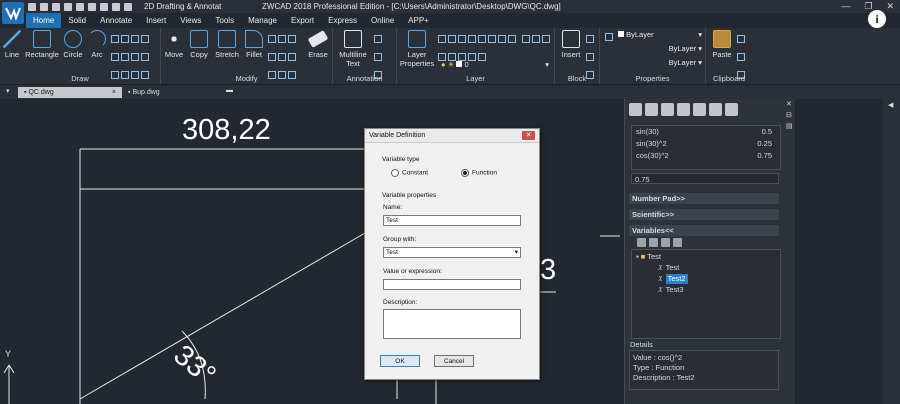  Describe the element at coordinates (705, 178) in the screenshot. I see `expression-input: 0.75` at that location.